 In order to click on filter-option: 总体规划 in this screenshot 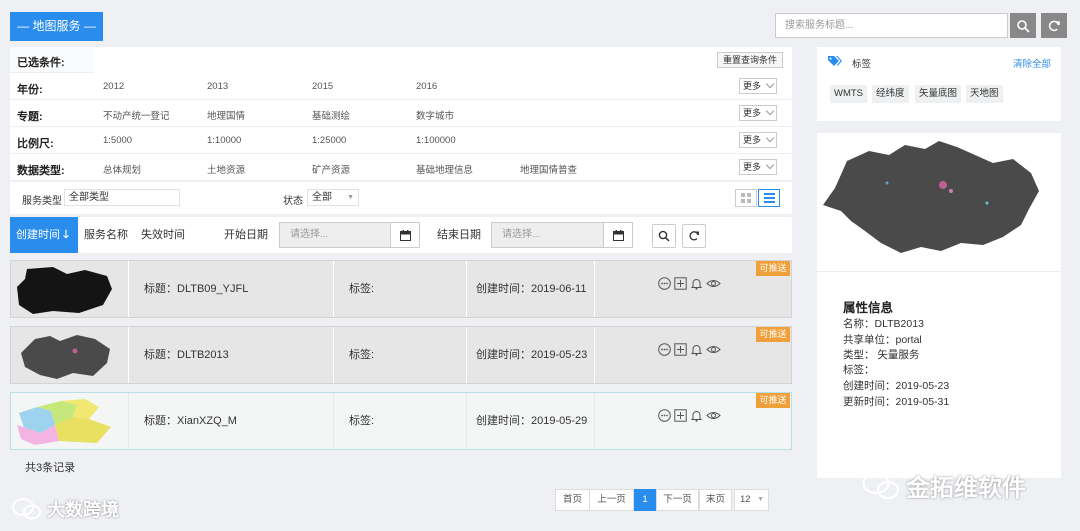, I will do `click(122, 169)`.